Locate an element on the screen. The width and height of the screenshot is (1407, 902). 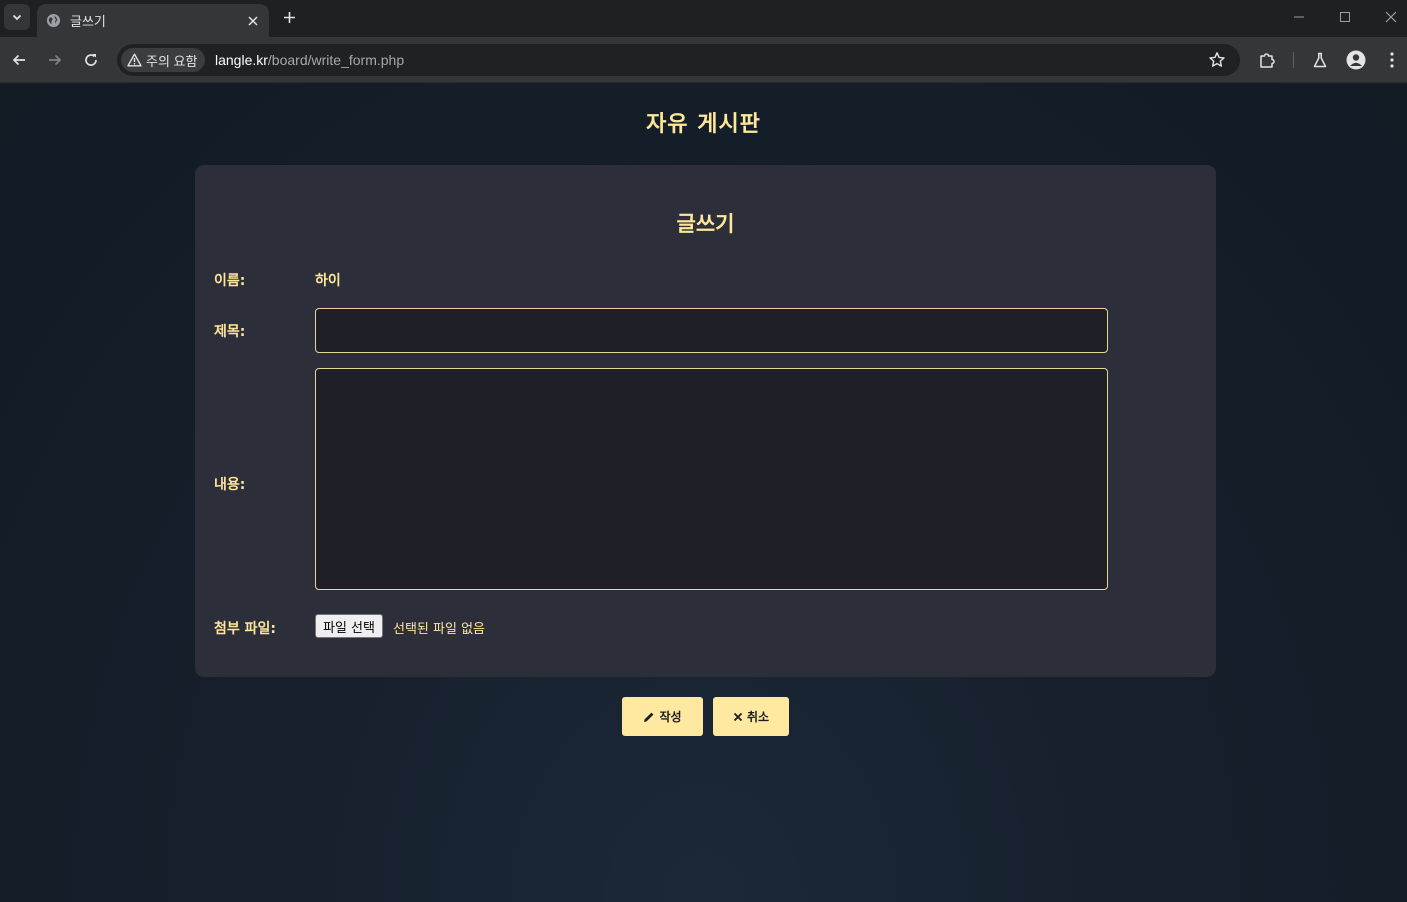
submit-button-label: 작성 is located at coordinates (670, 717).